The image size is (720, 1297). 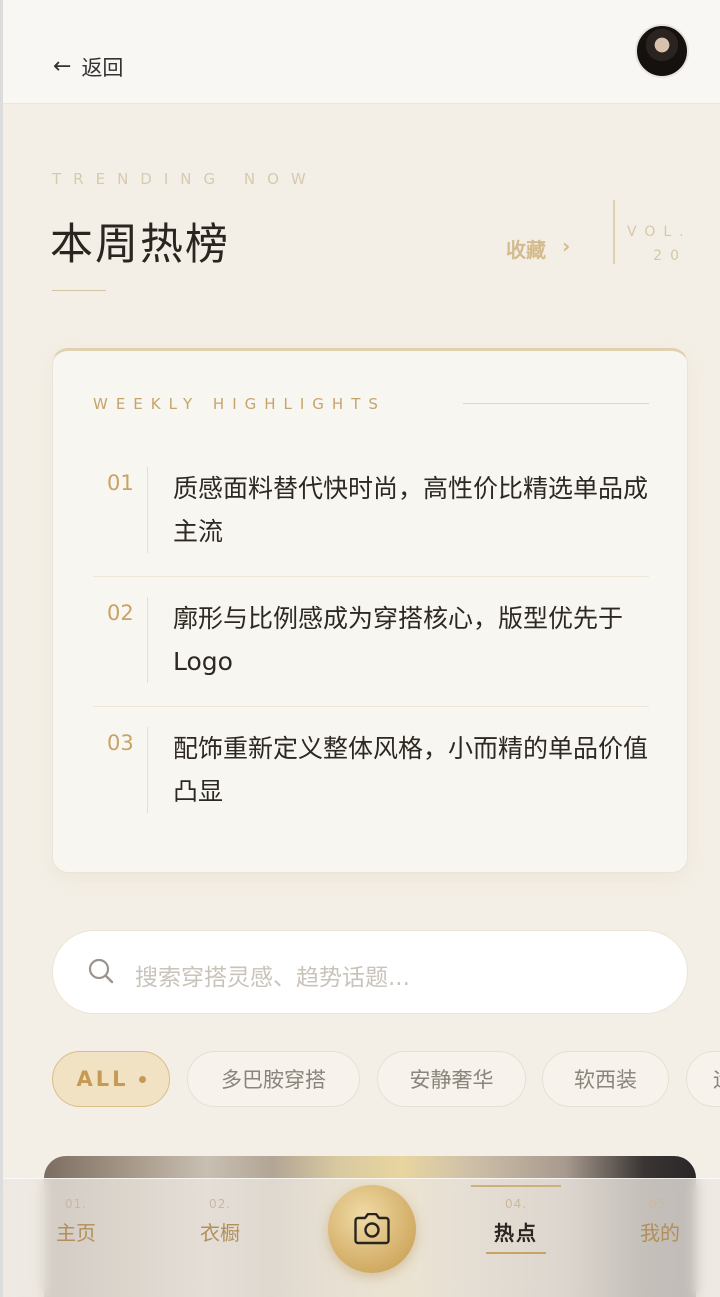 I want to click on favorite-label: 收藏, so click(x=526, y=250).